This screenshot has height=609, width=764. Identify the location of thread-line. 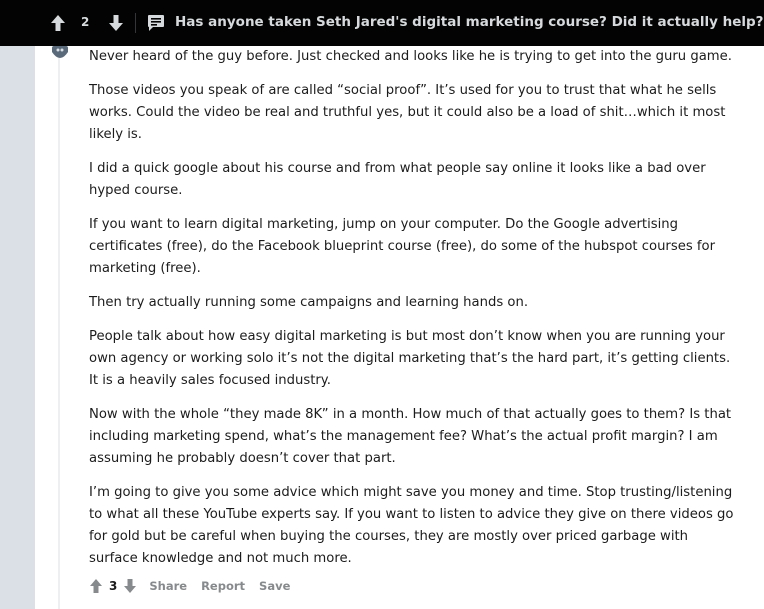
(59, 327).